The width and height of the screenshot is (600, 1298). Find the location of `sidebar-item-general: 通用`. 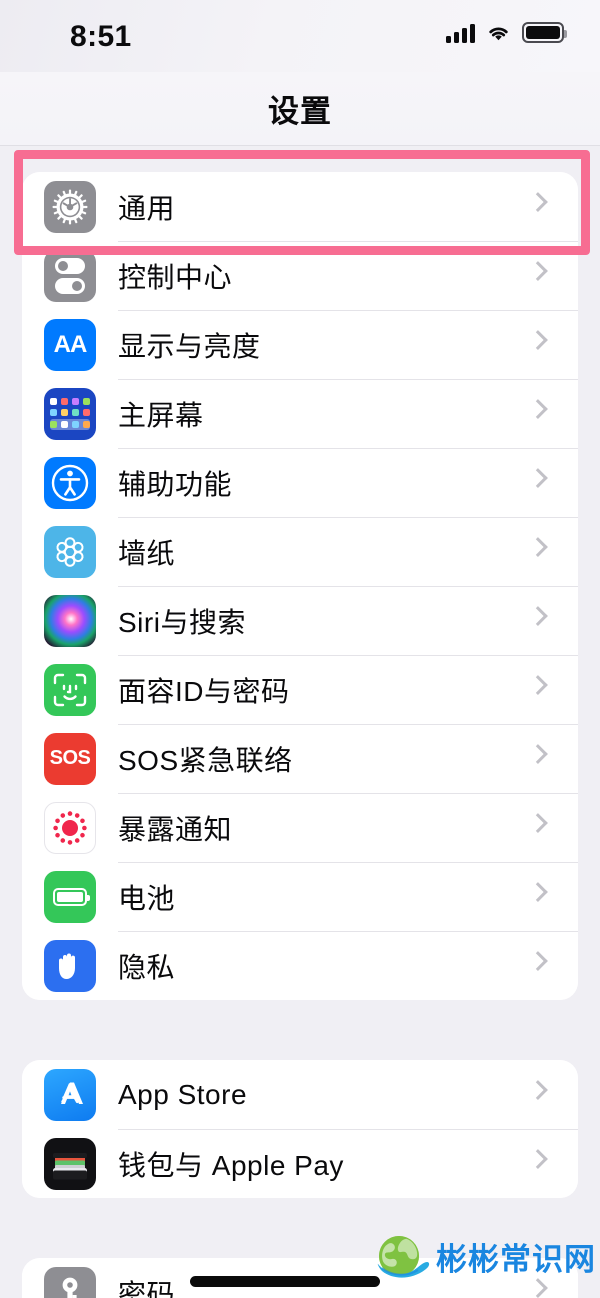

sidebar-item-general: 通用 is located at coordinates (300, 206).